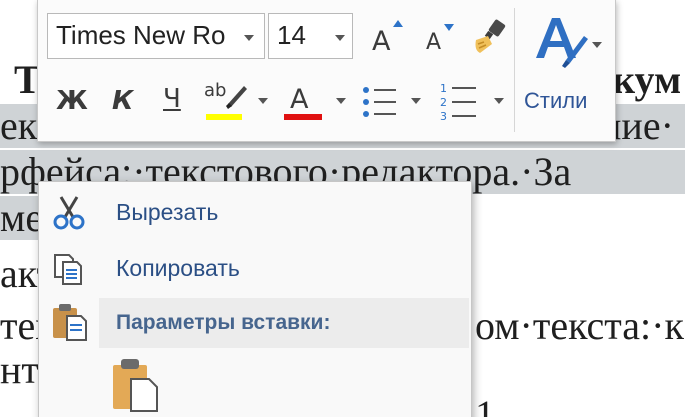 The width and height of the screenshot is (685, 417). Describe the element at coordinates (499, 101) in the screenshot. I see `numbering-chevron-down-icon` at that location.